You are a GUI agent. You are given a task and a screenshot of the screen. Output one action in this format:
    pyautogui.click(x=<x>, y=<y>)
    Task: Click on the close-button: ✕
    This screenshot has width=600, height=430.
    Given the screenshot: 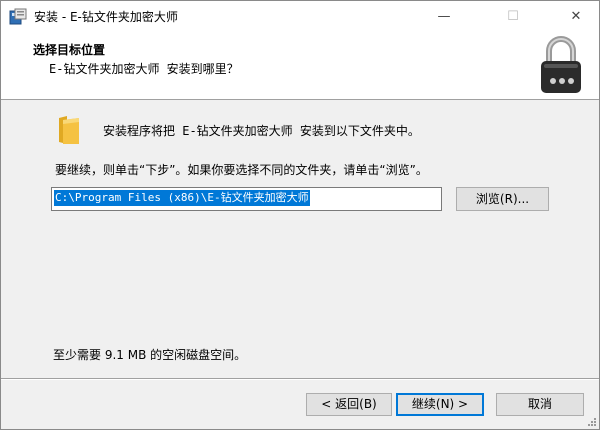 What is the action you would take?
    pyautogui.click(x=576, y=16)
    